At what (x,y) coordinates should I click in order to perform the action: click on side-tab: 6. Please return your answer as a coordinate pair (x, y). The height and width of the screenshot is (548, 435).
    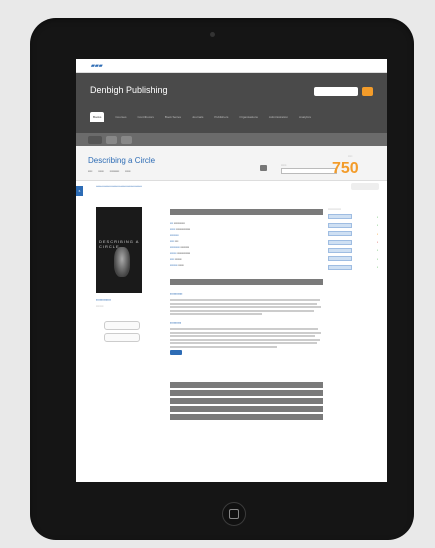
    Looking at the image, I should click on (79, 191).